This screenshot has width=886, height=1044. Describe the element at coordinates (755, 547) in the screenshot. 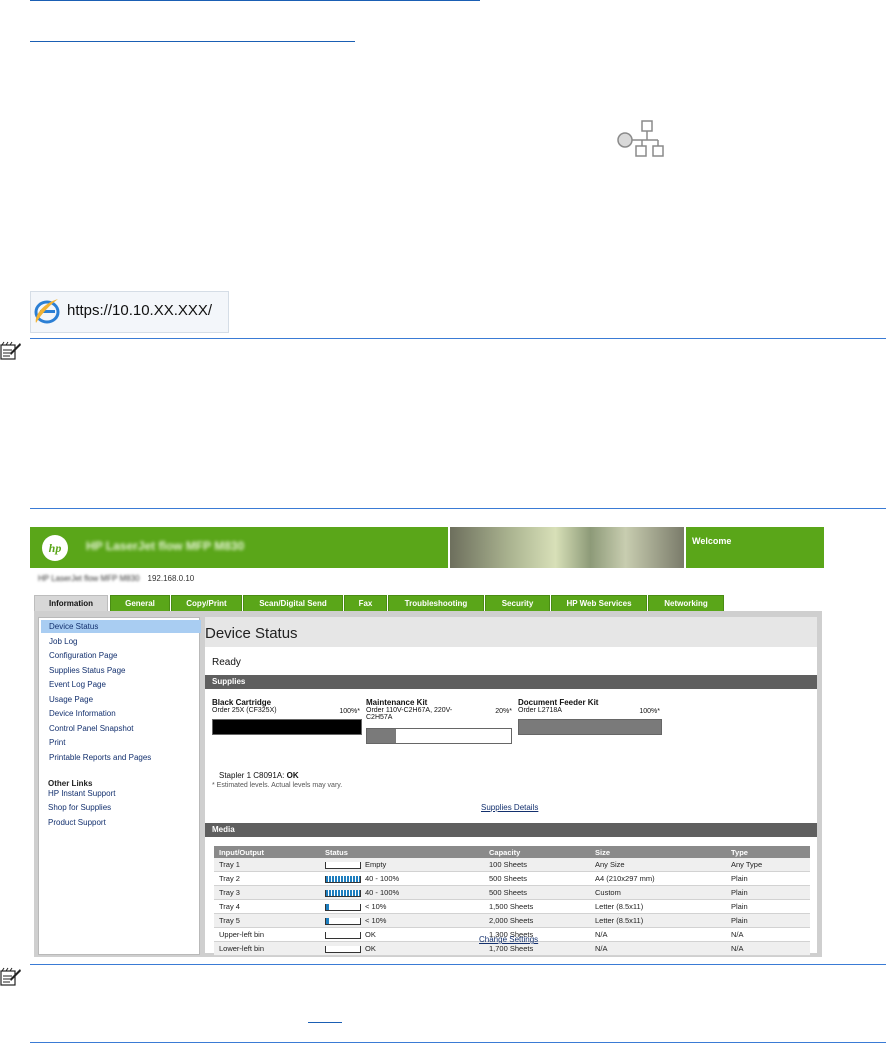

I see `welcome-panel: Welcome` at that location.